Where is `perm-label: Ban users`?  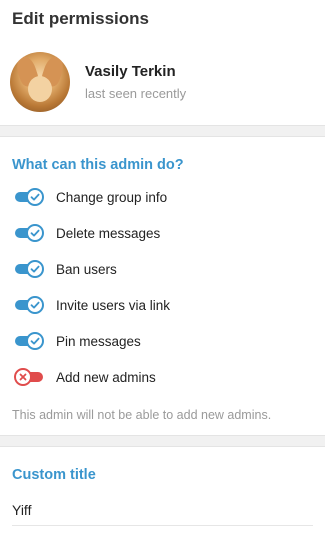 perm-label: Ban users is located at coordinates (86, 269).